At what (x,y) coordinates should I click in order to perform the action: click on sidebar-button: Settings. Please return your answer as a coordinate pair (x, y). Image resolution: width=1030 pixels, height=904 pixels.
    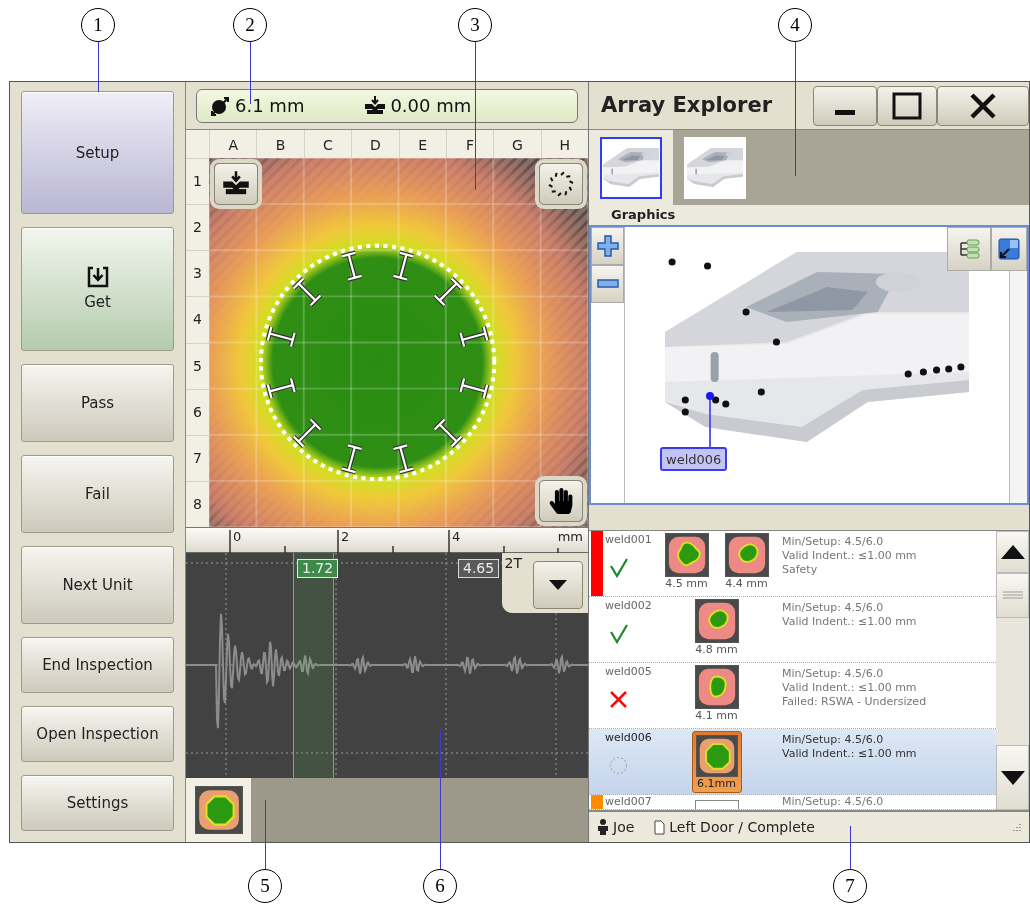
    Looking at the image, I should click on (97, 803).